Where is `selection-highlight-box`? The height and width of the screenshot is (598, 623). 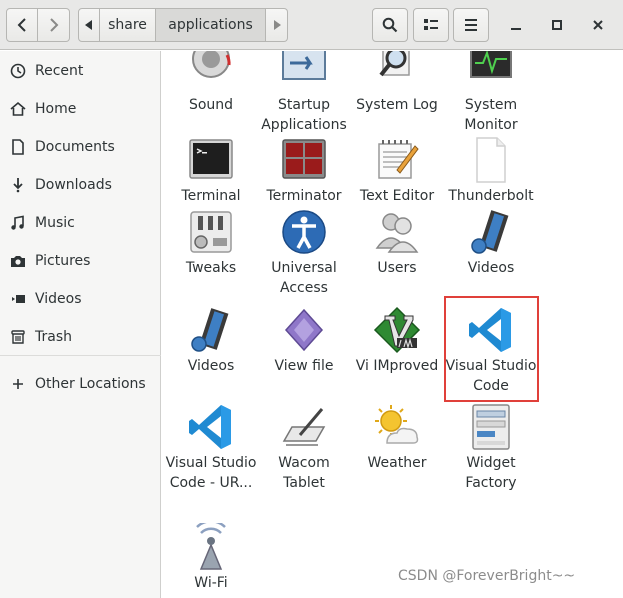 selection-highlight-box is located at coordinates (491, 349).